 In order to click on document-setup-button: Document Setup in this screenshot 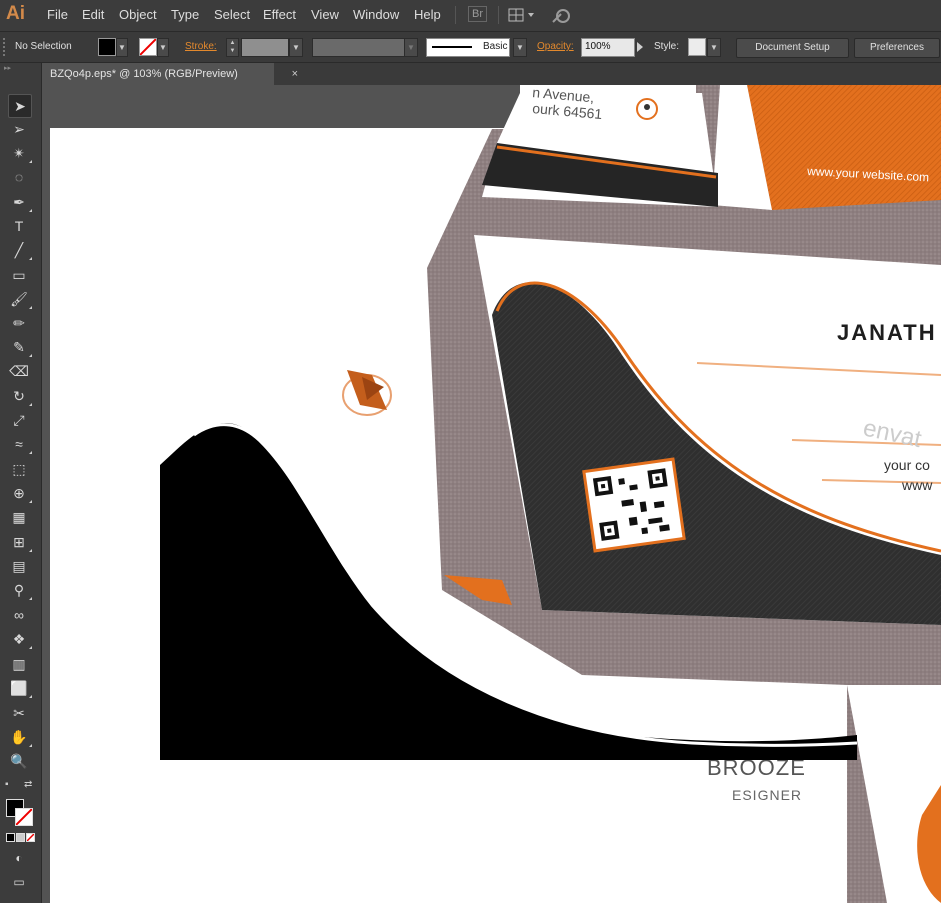, I will do `click(792, 48)`.